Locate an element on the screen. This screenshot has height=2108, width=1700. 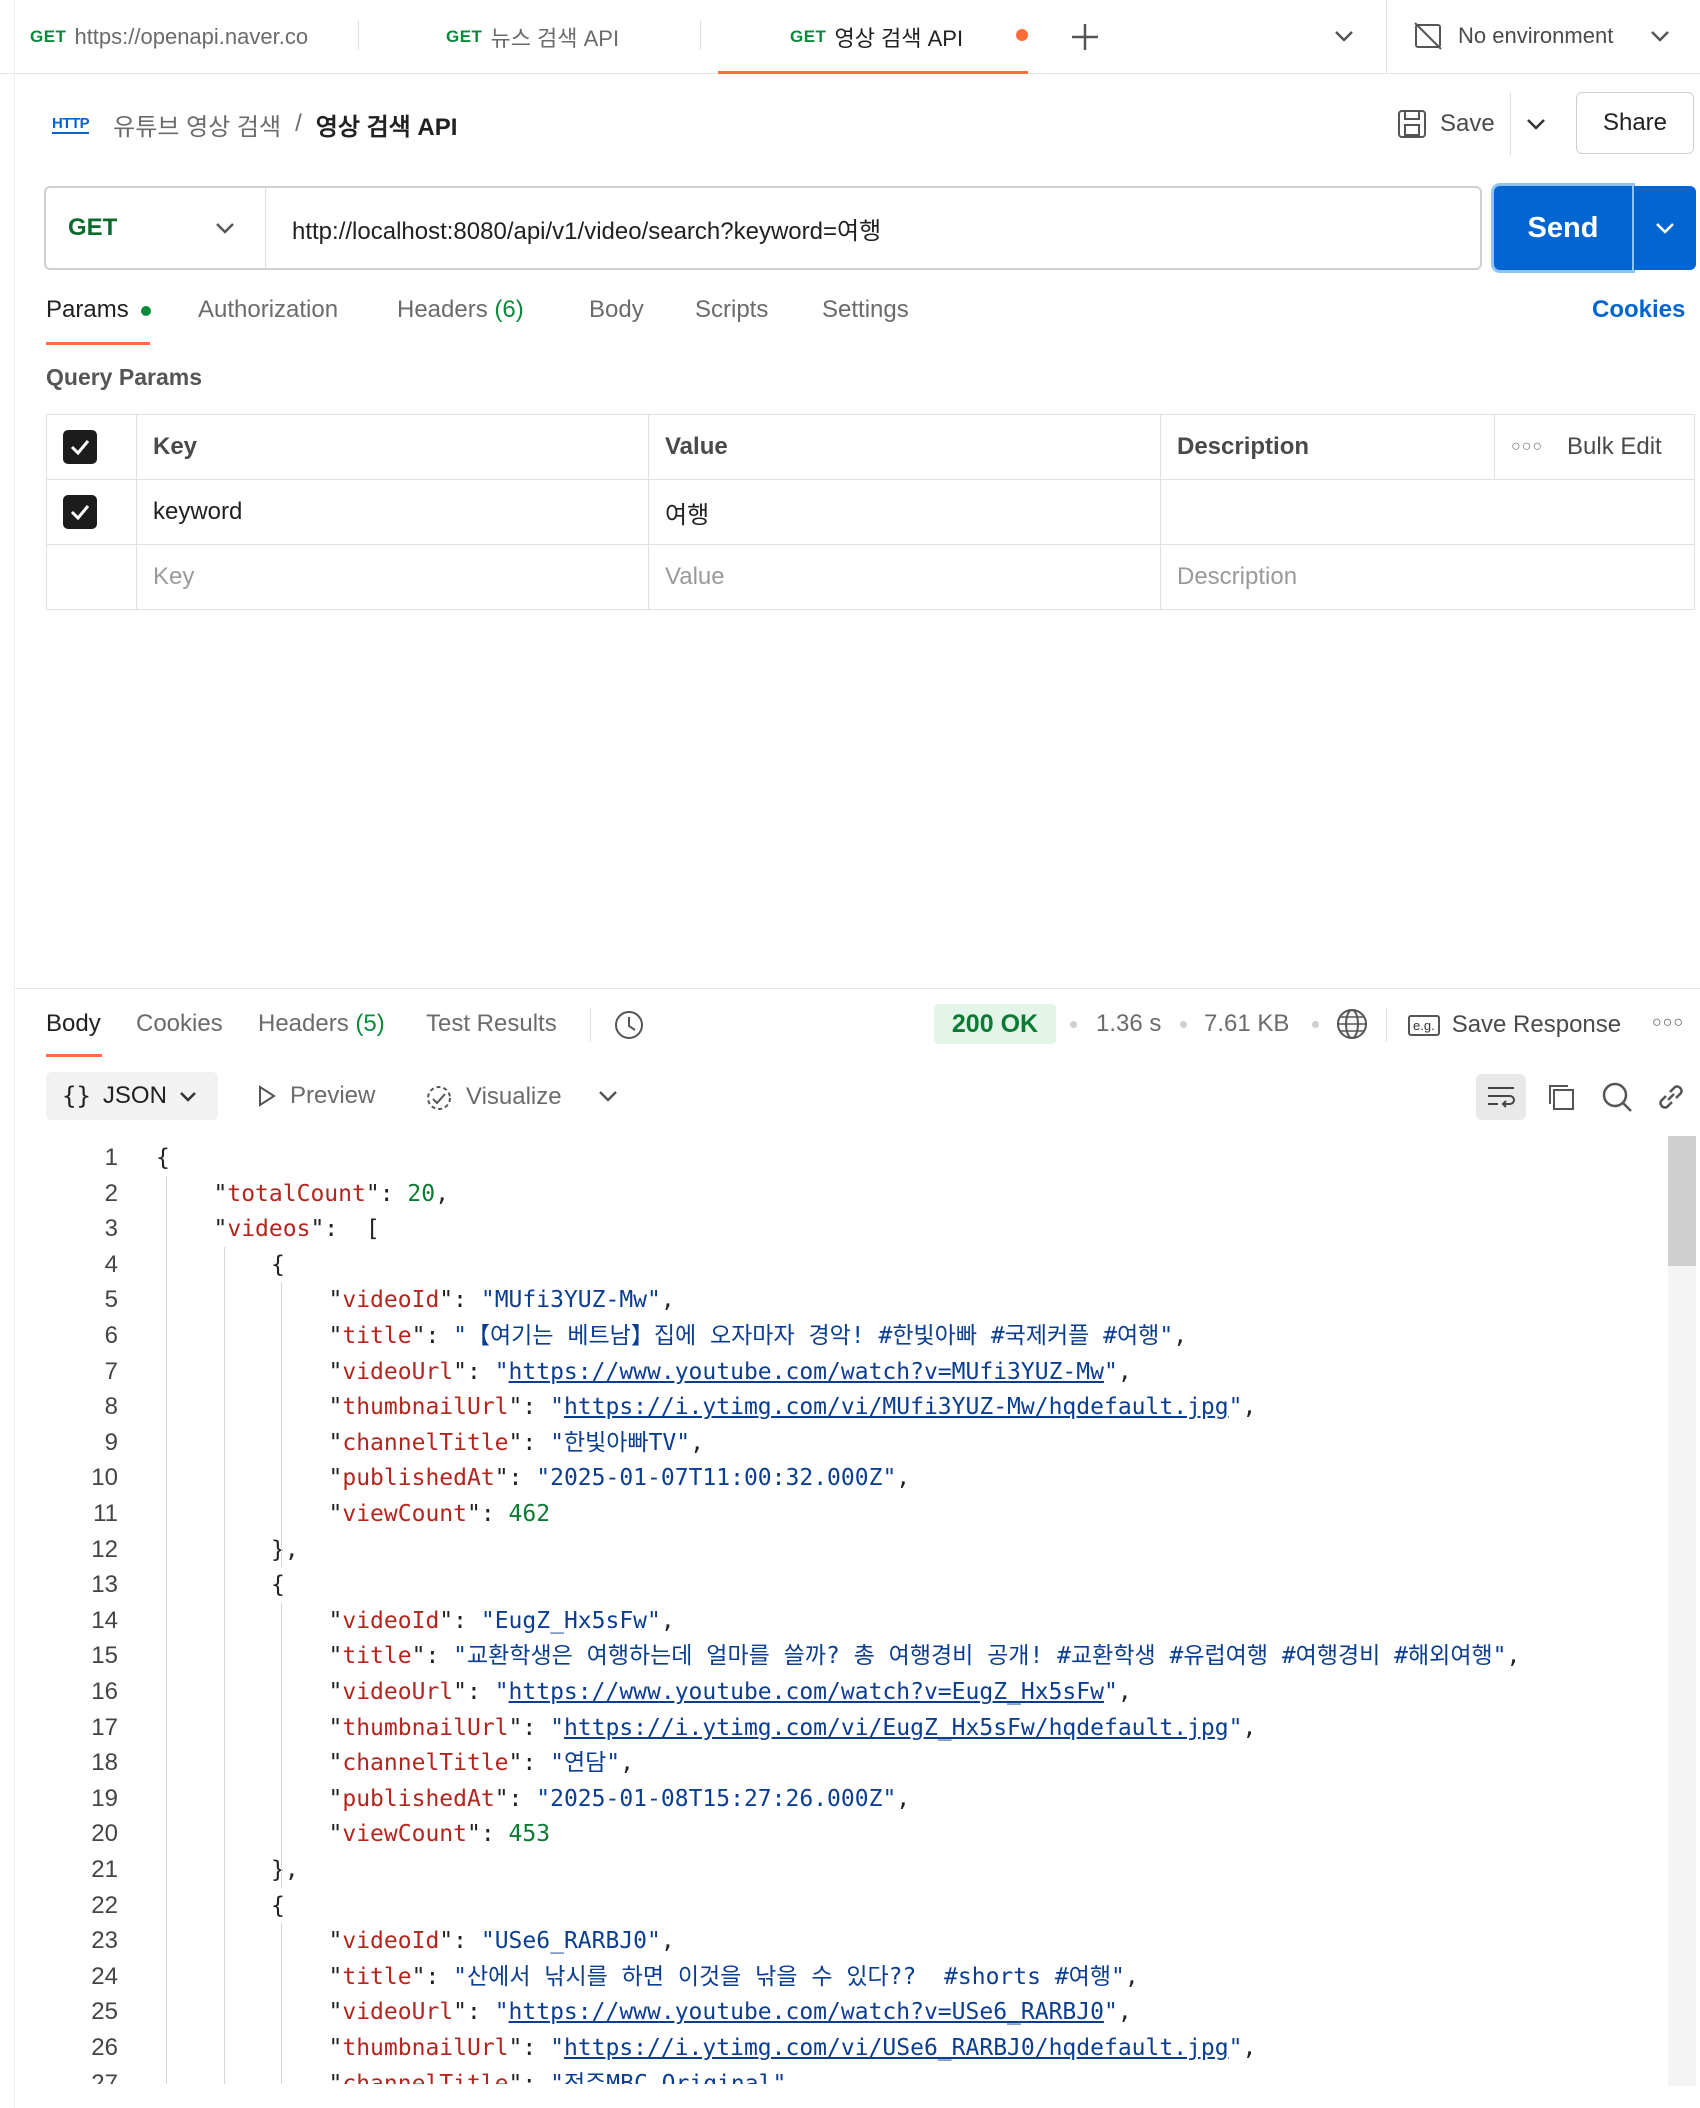
json-number: 20 is located at coordinates (421, 1193).